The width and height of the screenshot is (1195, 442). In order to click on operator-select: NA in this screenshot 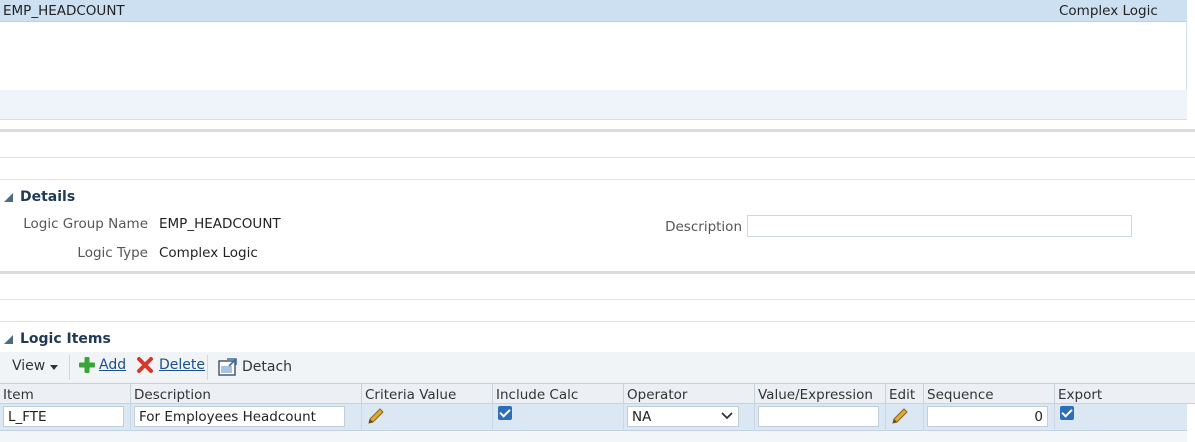, I will do `click(683, 416)`.